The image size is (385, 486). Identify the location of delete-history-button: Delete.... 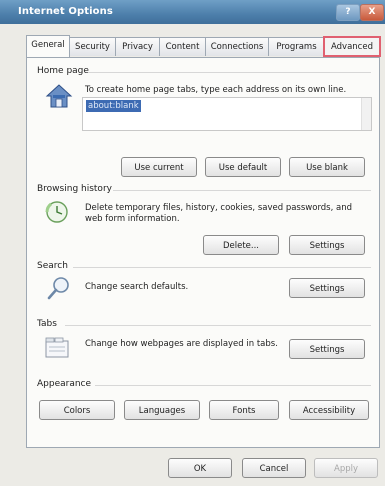
(241, 245).